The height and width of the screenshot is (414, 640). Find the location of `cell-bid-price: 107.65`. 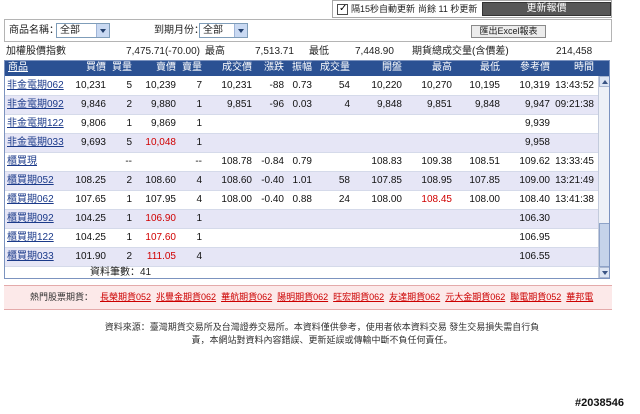

cell-bid-price: 107.65 is located at coordinates (86, 200).